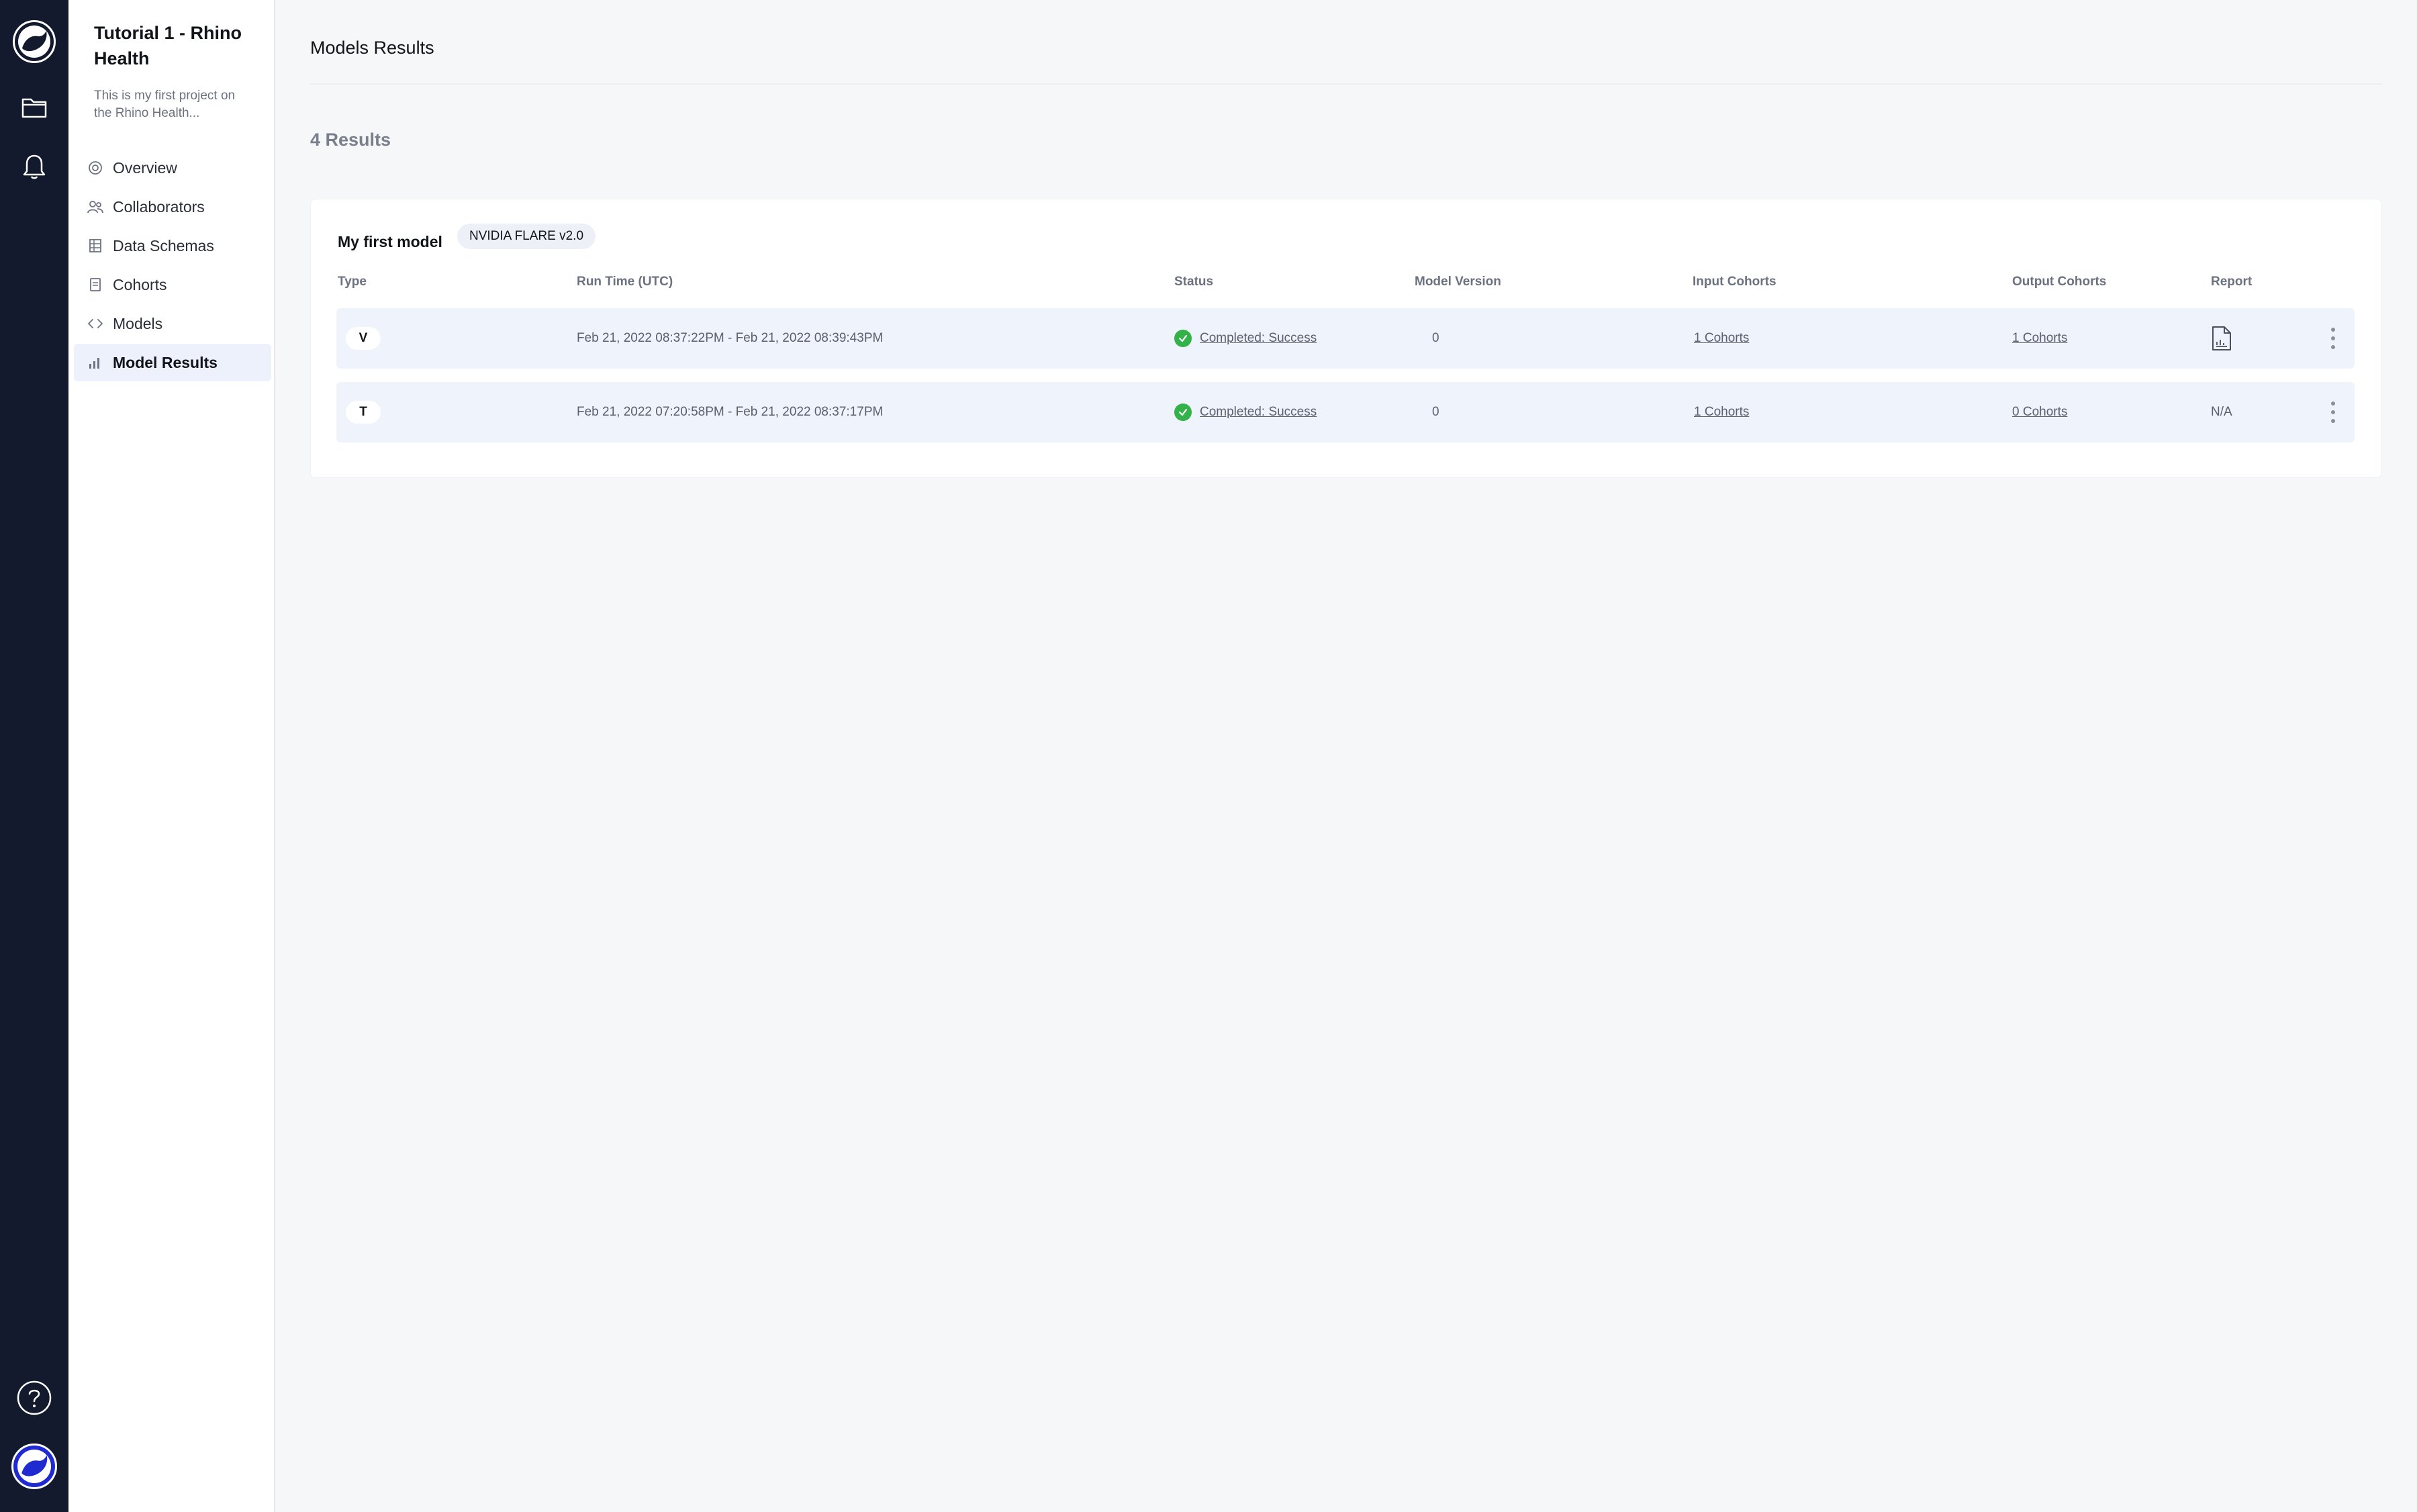  I want to click on sidebar-item-label: Collaborators, so click(159, 206).